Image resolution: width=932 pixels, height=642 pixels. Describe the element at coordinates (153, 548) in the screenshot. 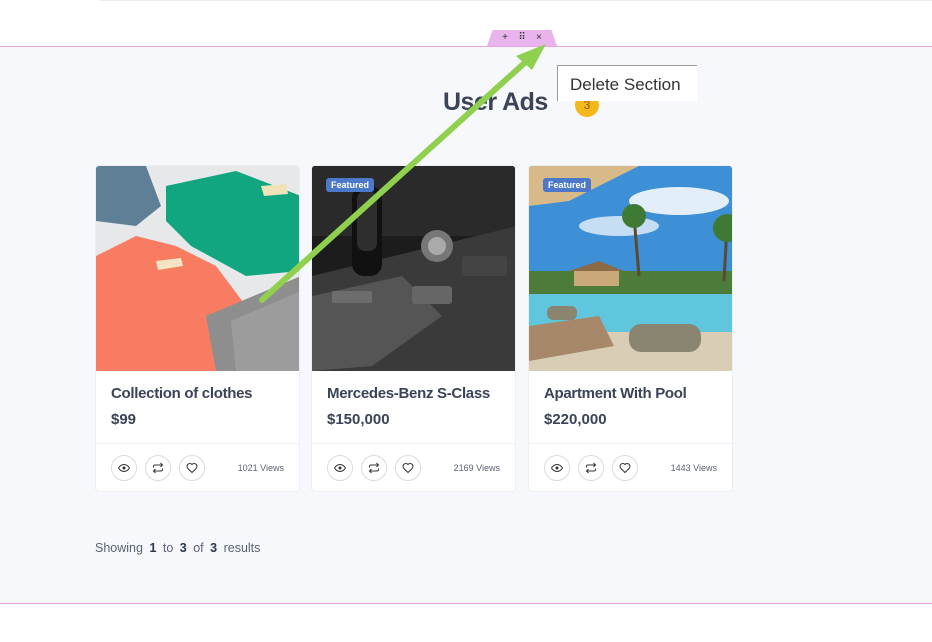

I see `range-from: 1` at that location.